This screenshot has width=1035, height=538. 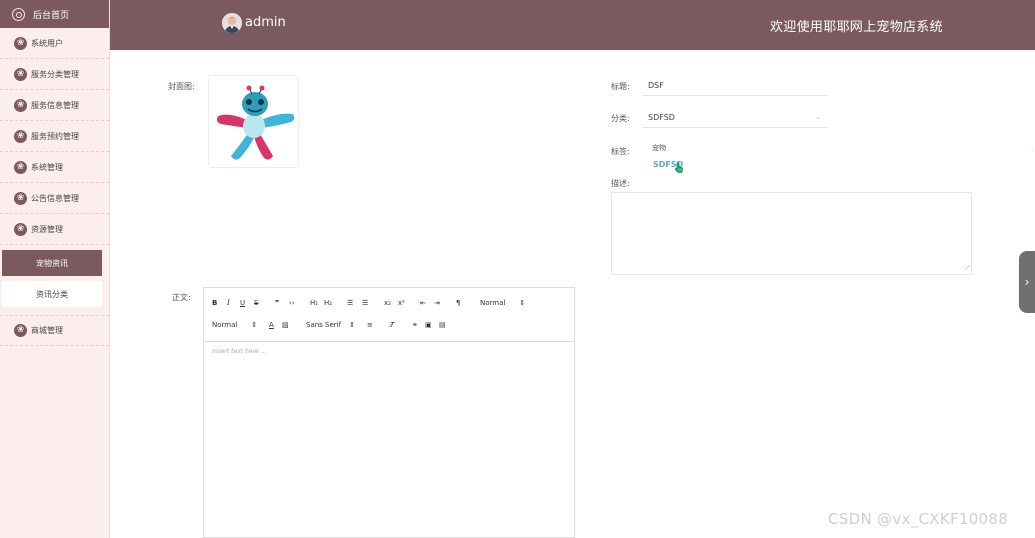 I want to click on category-label: 分类:, so click(x=620, y=118).